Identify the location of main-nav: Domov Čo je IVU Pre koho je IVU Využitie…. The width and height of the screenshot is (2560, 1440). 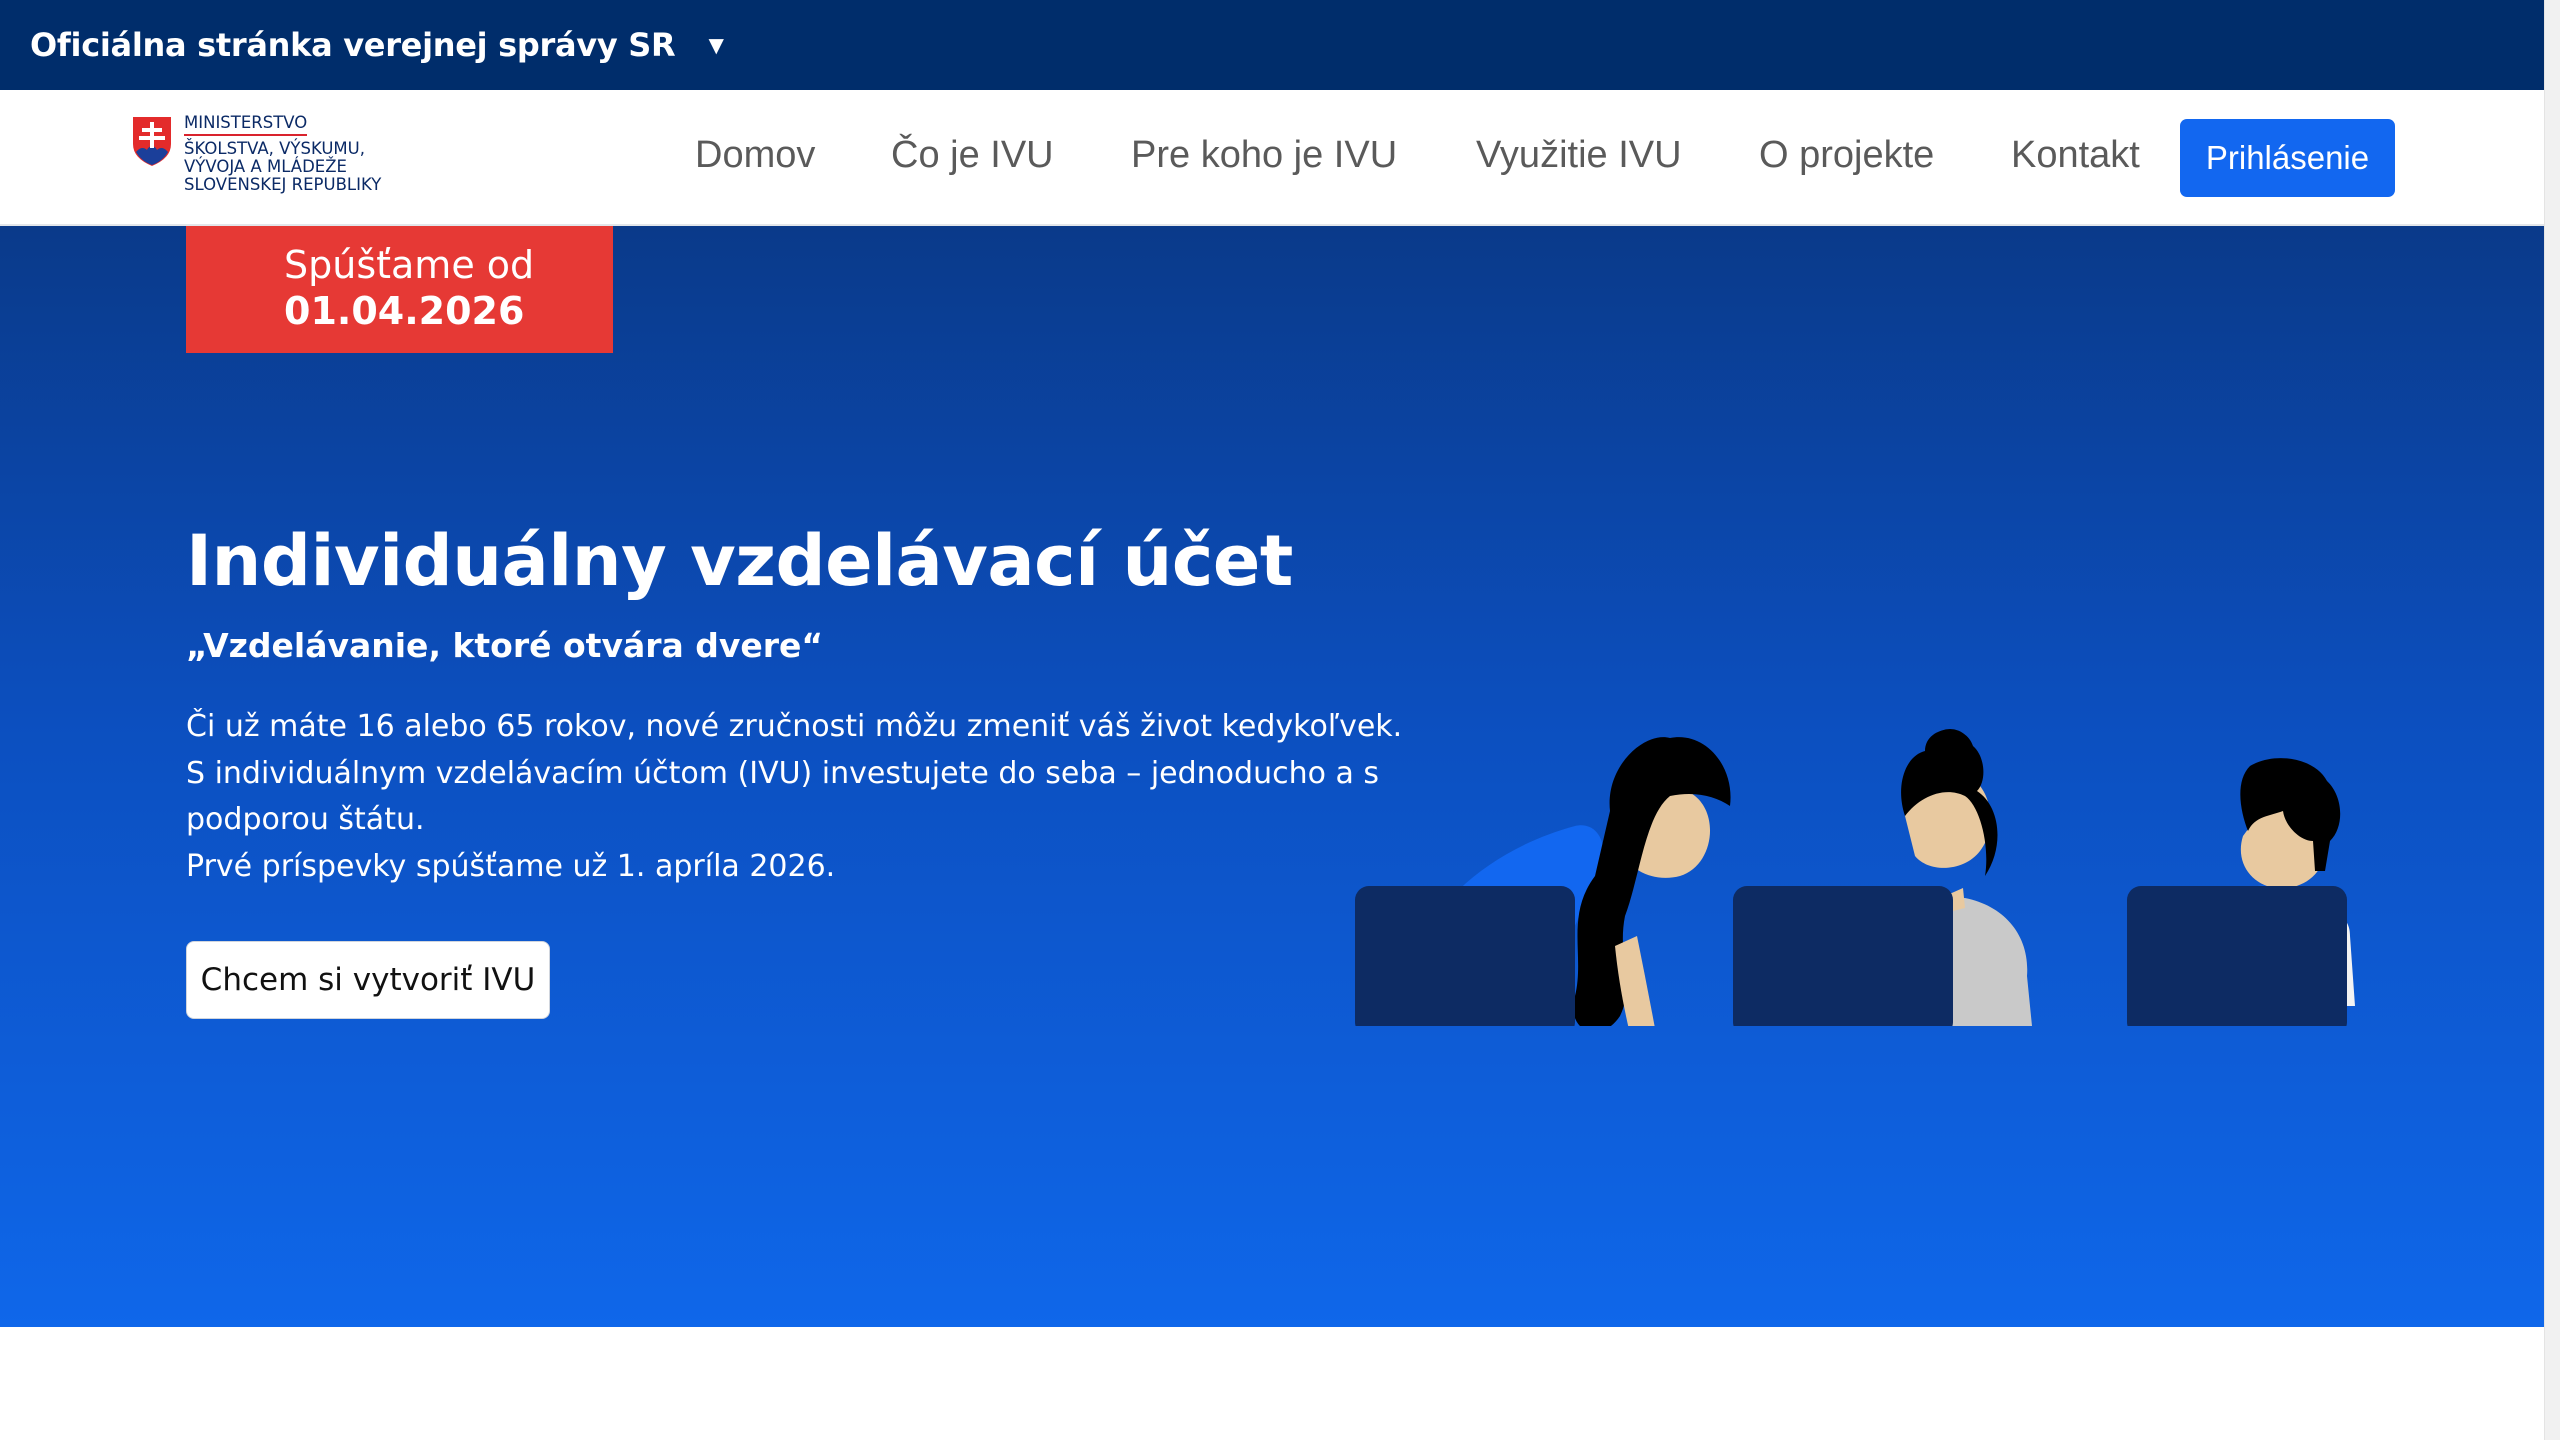
(1272, 158).